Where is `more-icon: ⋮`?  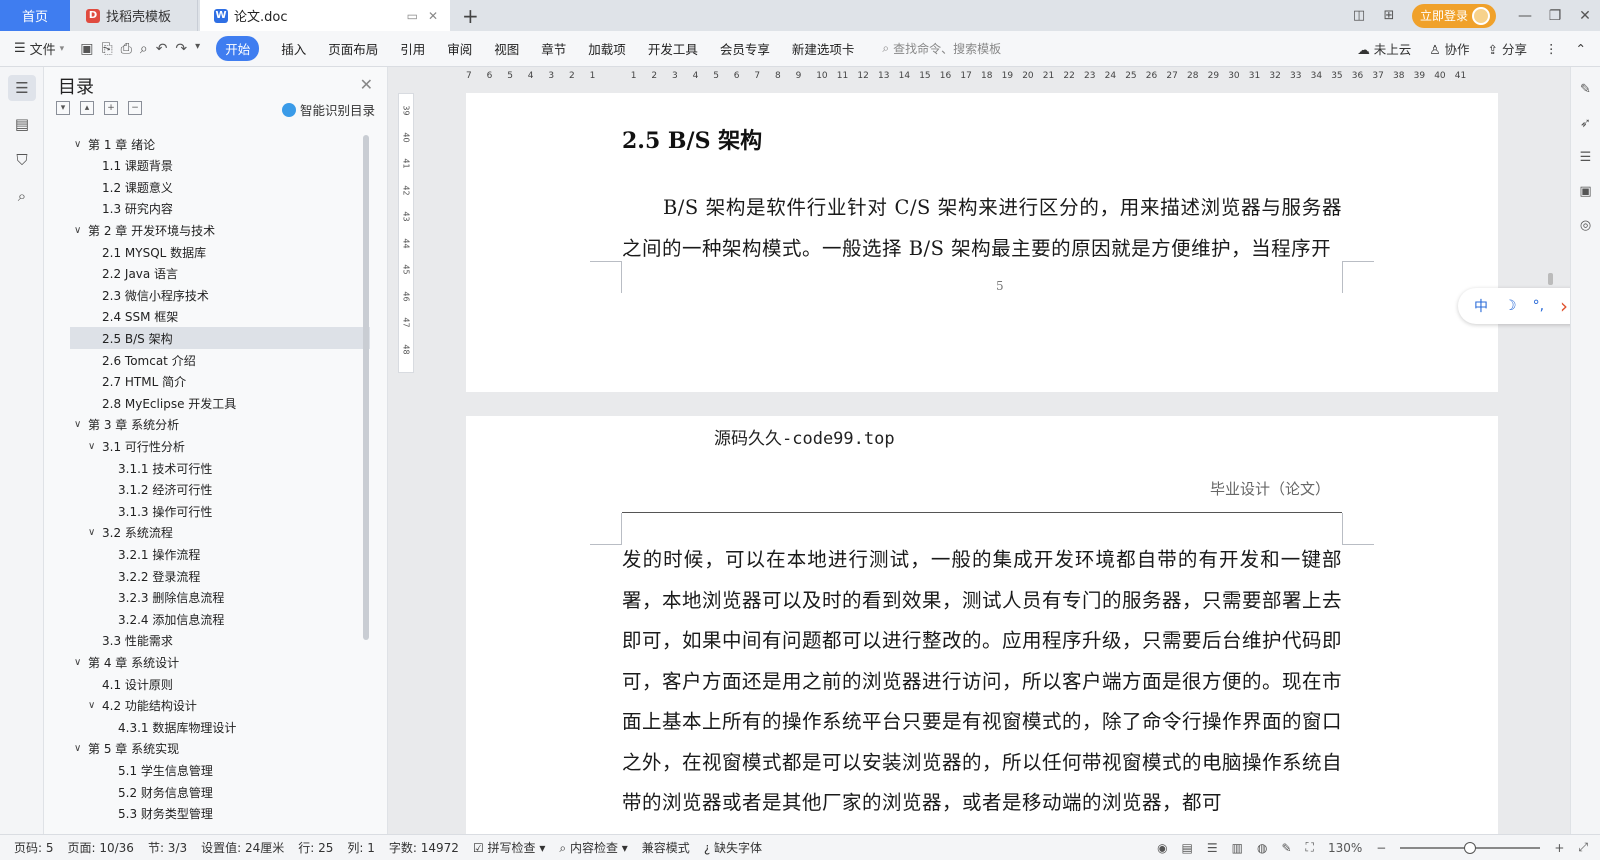
more-icon: ⋮ is located at coordinates (1551, 48).